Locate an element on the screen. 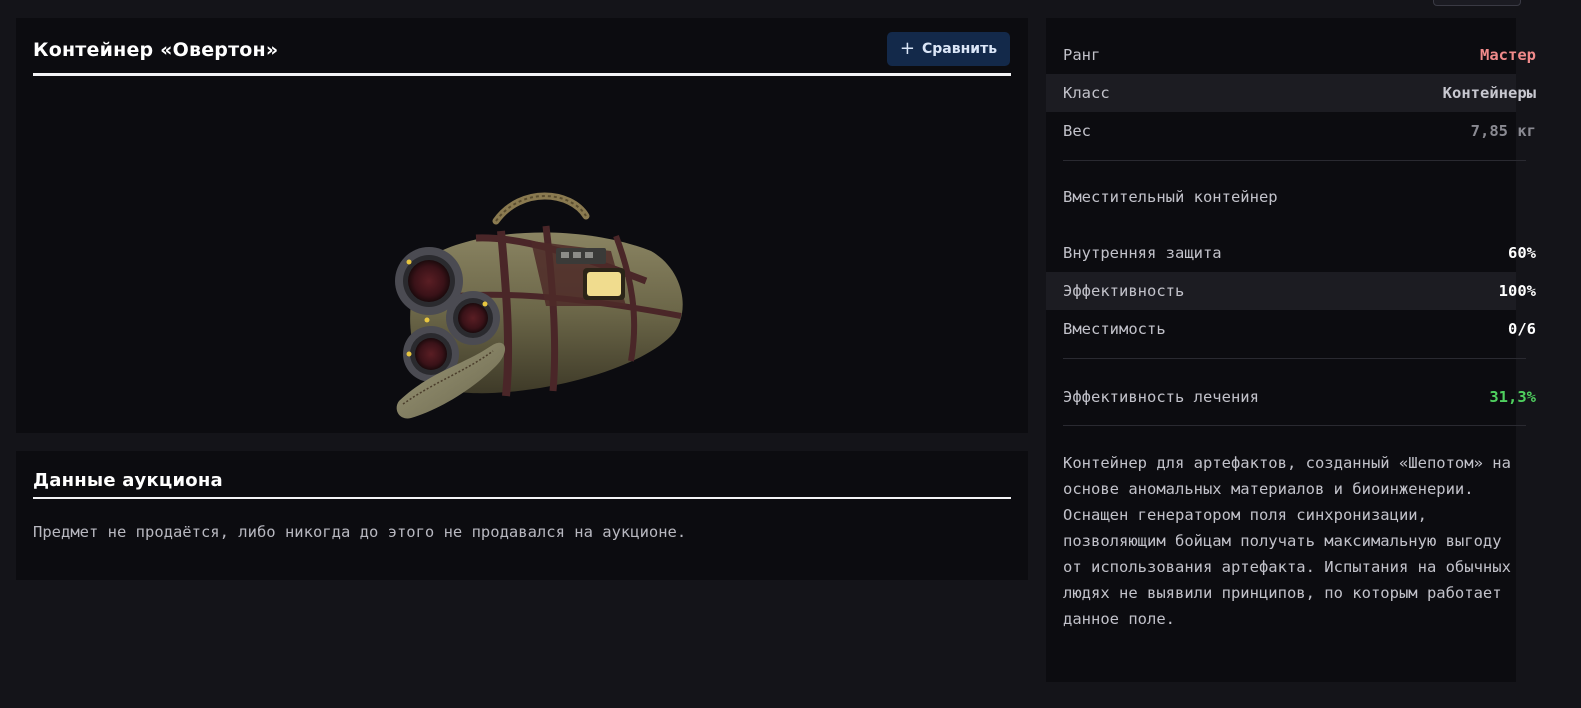  capacity-label: Вместимость is located at coordinates (1114, 329).